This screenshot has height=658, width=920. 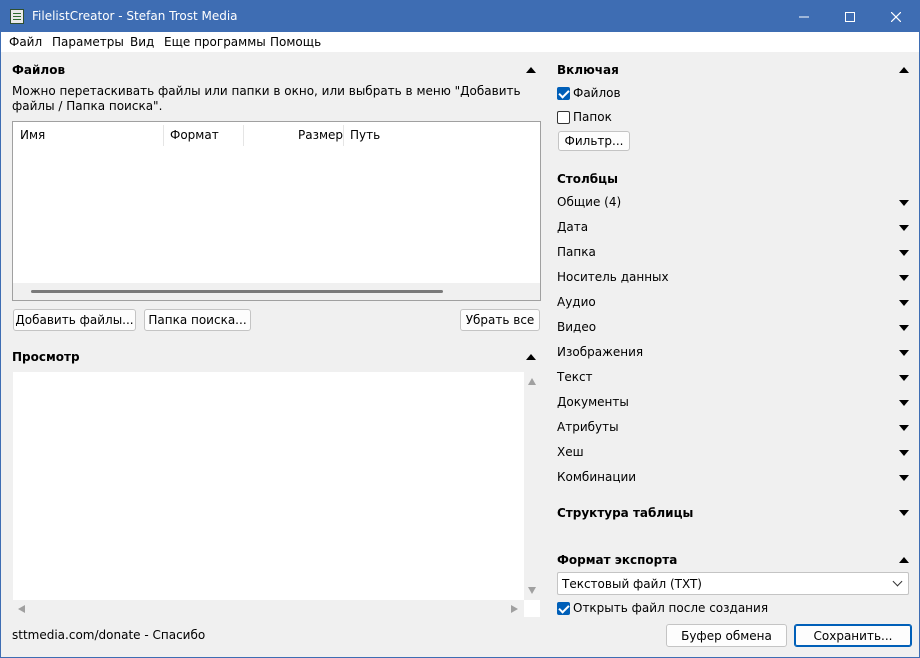 What do you see at coordinates (295, 42) in the screenshot?
I see `menu-help: Помощь` at bounding box center [295, 42].